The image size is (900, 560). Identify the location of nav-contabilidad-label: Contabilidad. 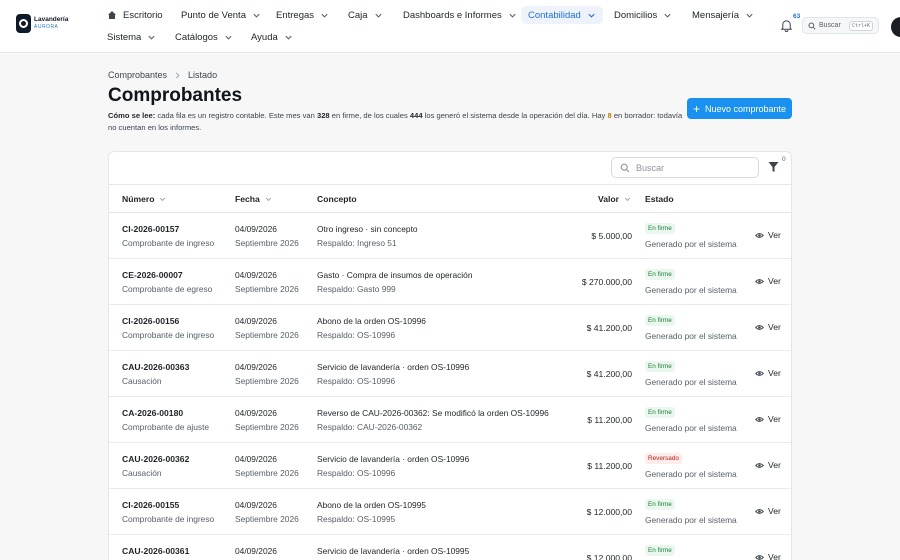
(554, 15).